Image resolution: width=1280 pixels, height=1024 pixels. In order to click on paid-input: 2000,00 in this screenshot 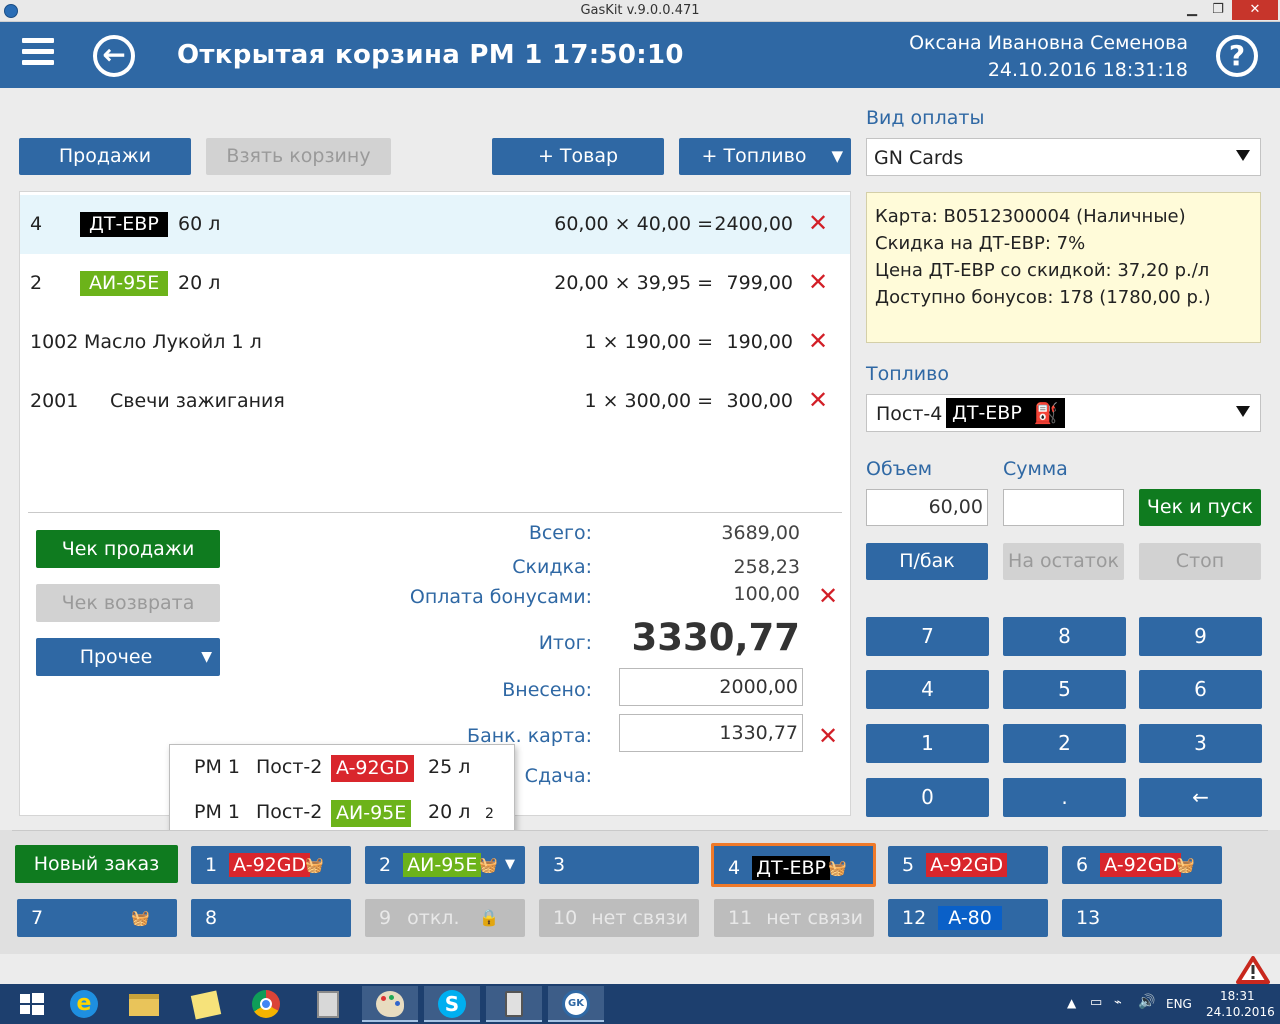, I will do `click(711, 687)`.